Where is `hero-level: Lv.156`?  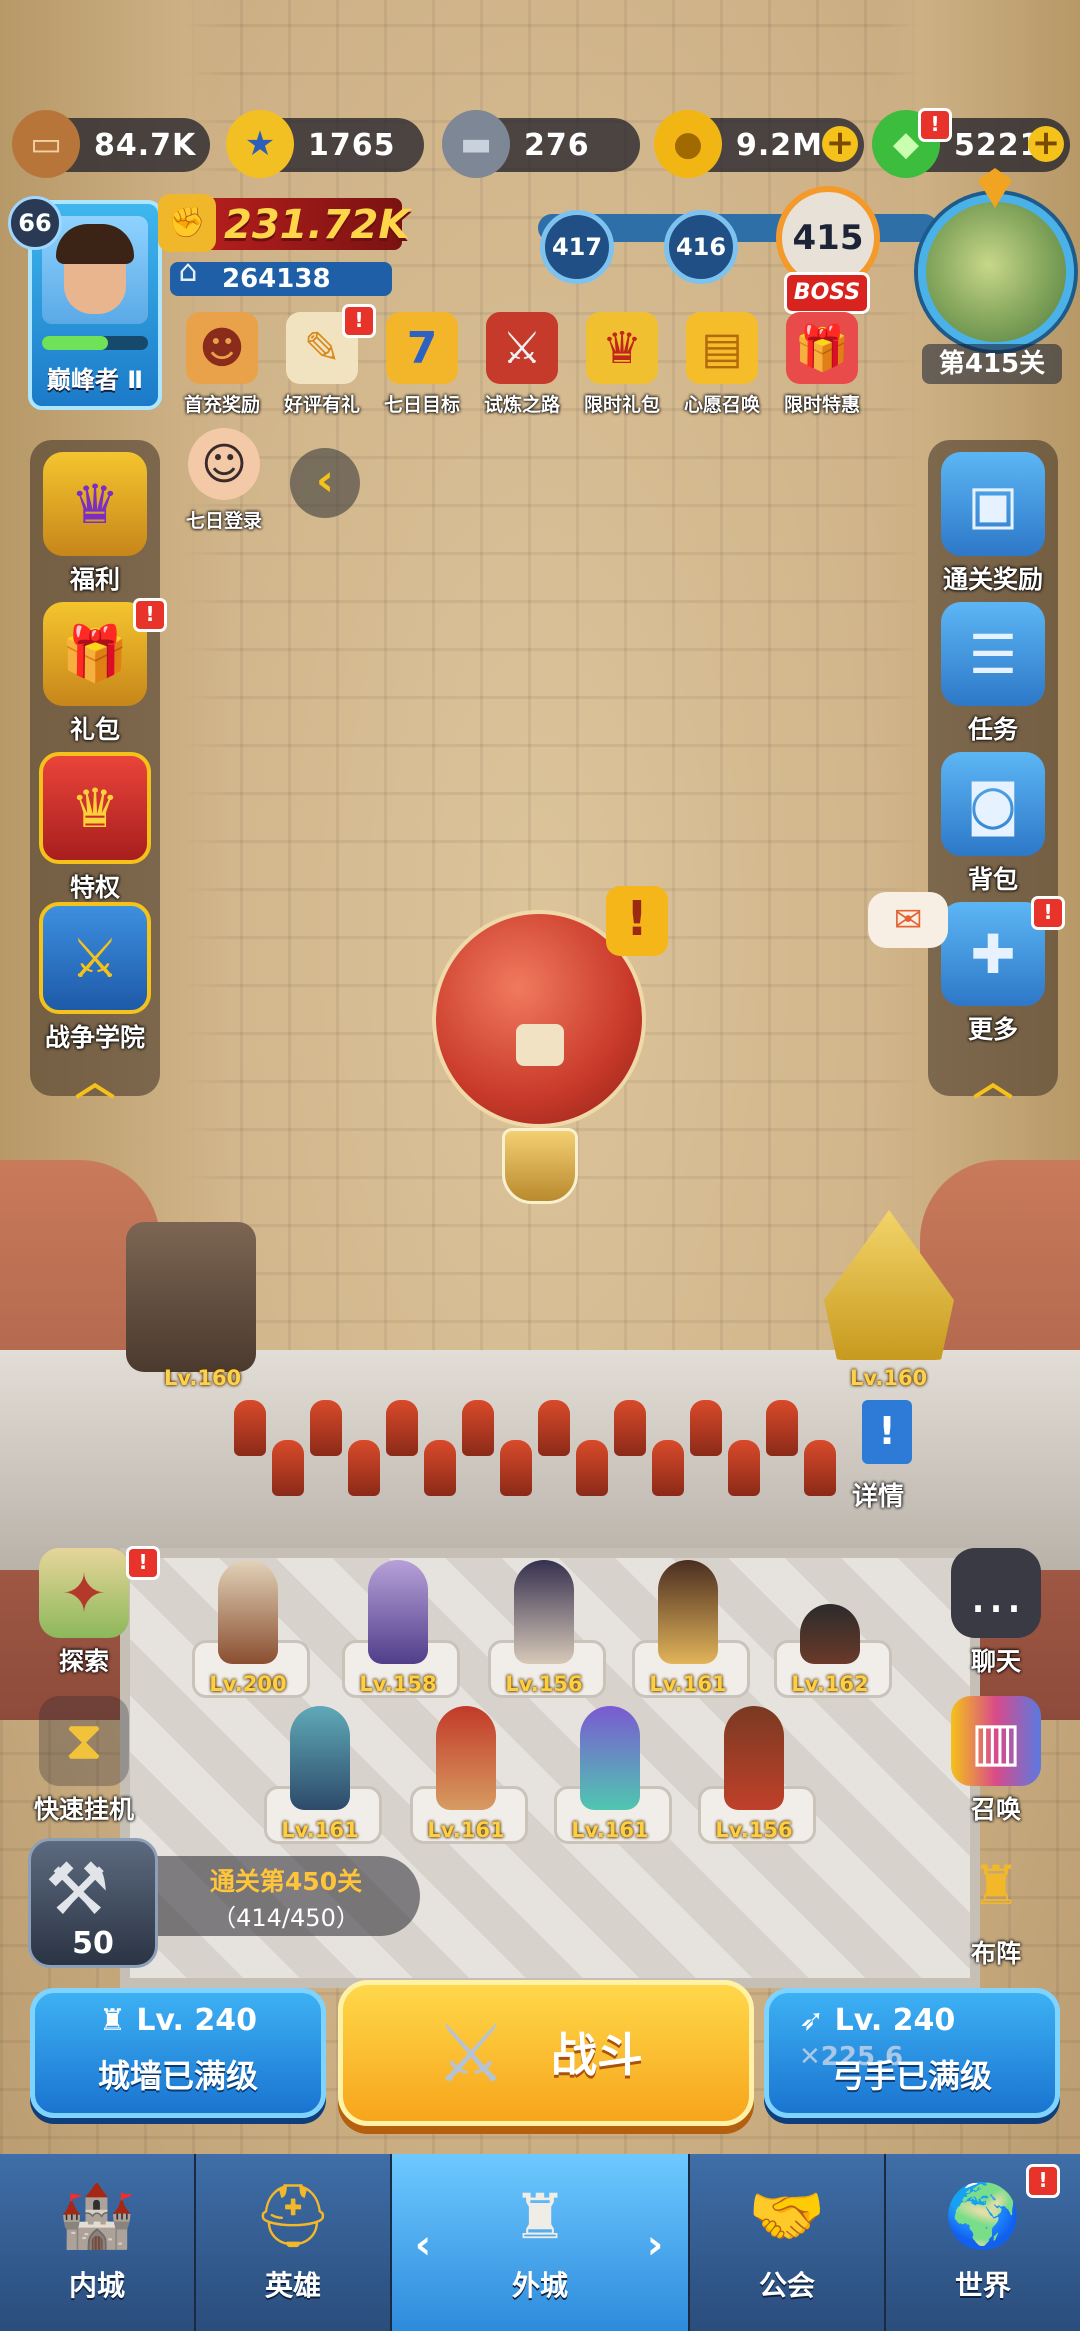 hero-level: Lv.156 is located at coordinates (544, 1684).